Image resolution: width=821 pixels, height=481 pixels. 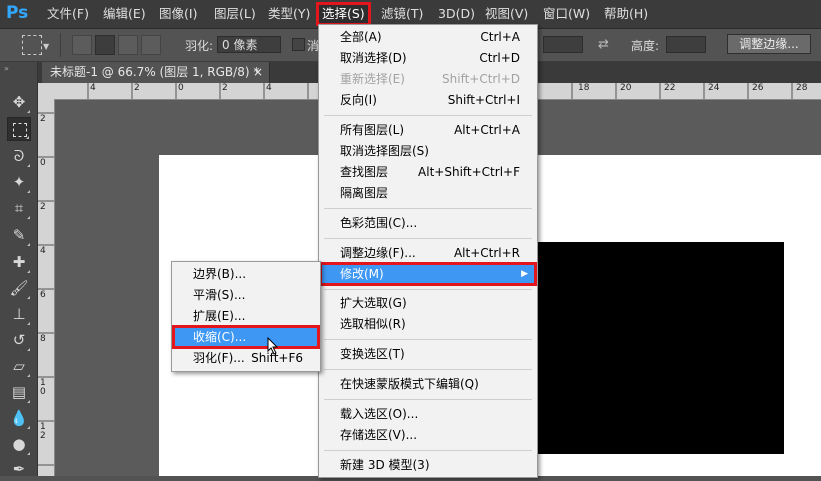 What do you see at coordinates (82, 45) in the screenshot?
I see `new-selection-icon` at bounding box center [82, 45].